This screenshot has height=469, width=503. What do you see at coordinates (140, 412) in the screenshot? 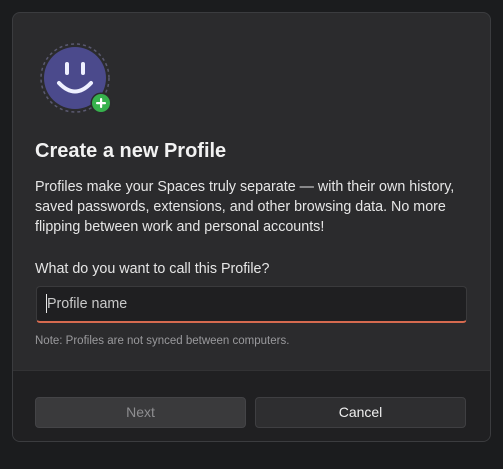
I see `next-button: Next` at bounding box center [140, 412].